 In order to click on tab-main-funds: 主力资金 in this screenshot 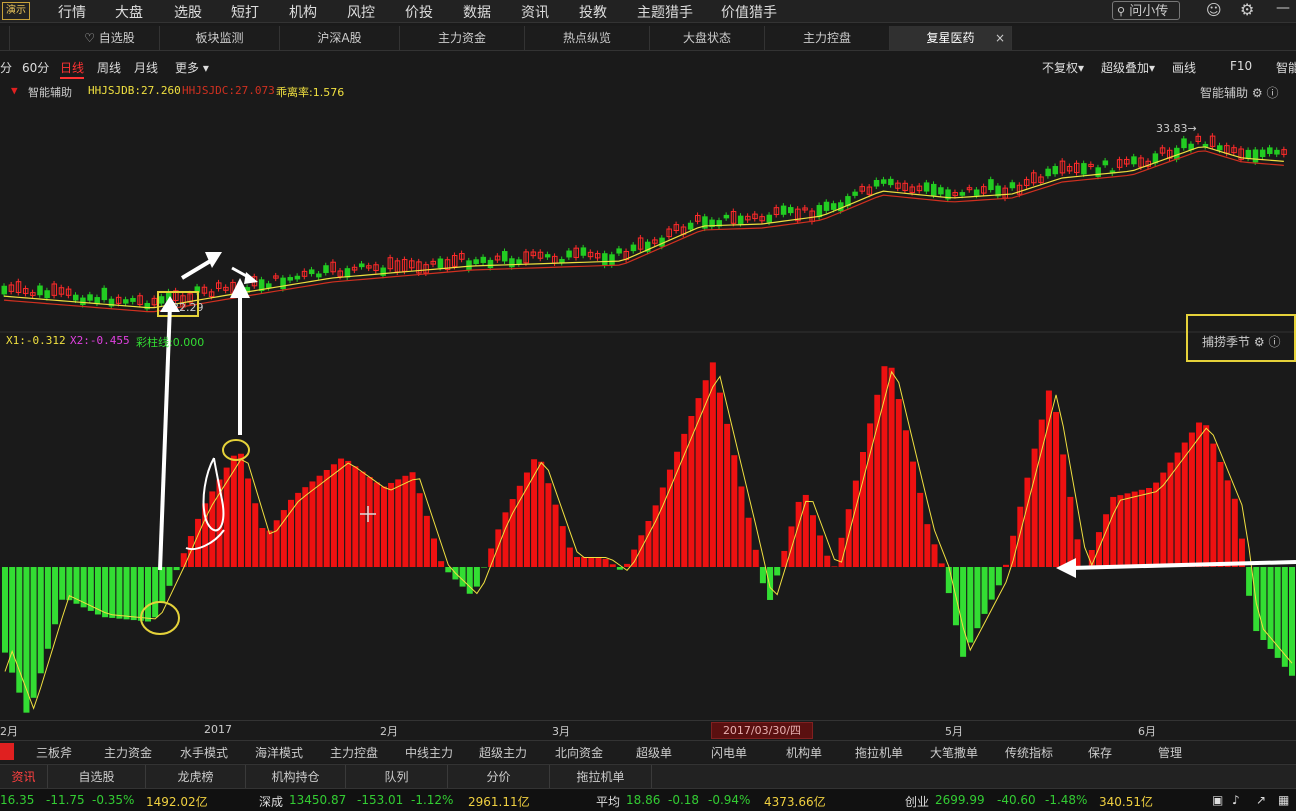, I will do `click(462, 38)`.